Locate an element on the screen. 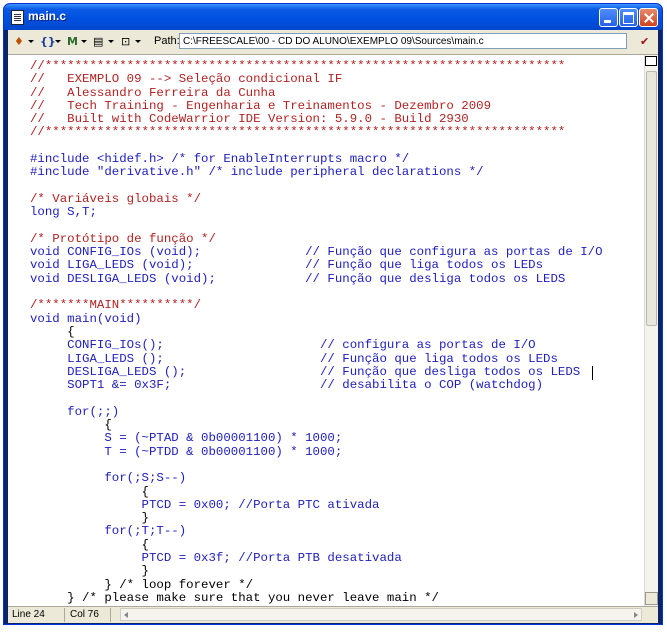 Image resolution: width=667 pixels, height=632 pixels. maximize-button is located at coordinates (628, 17).